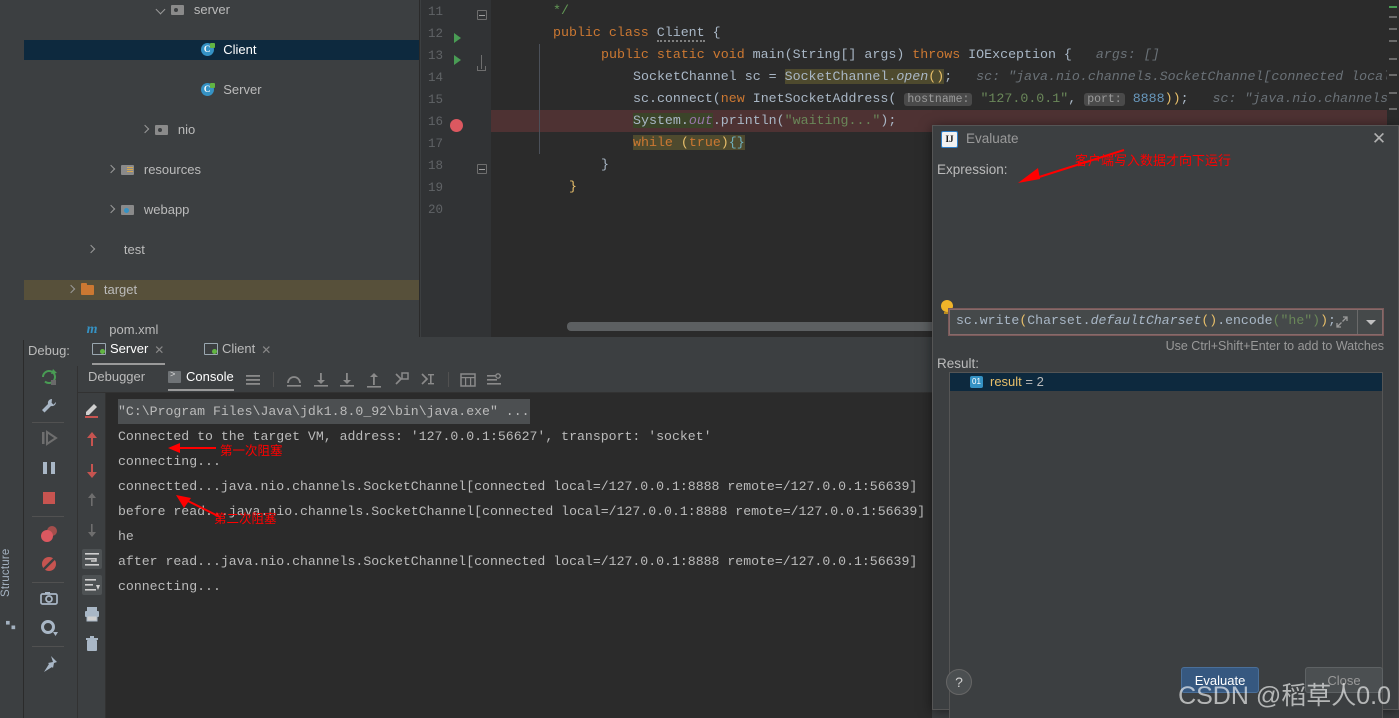 This screenshot has height=718, width=1399. Describe the element at coordinates (238, 353) in the screenshot. I see `debug-tab-client: Client ✕` at that location.